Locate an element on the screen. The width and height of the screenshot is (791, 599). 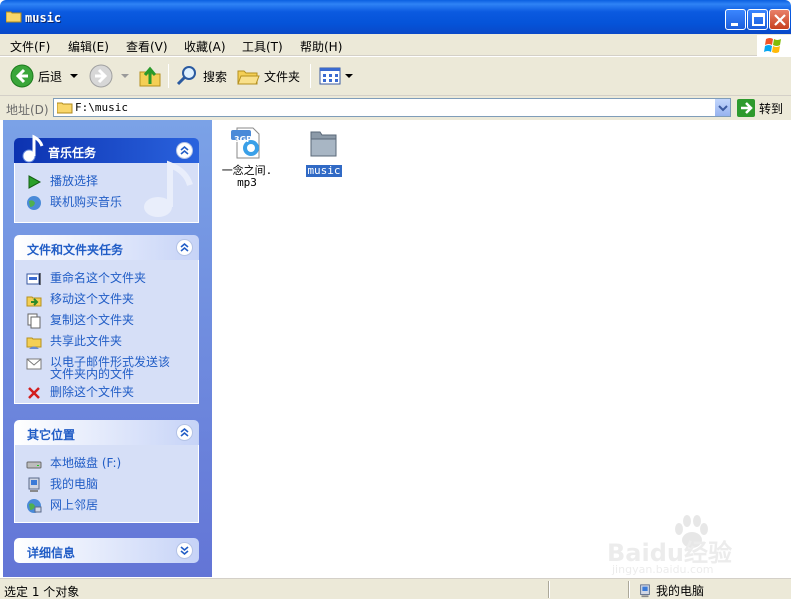
details-header: 详细信息 is located at coordinates (106, 550).